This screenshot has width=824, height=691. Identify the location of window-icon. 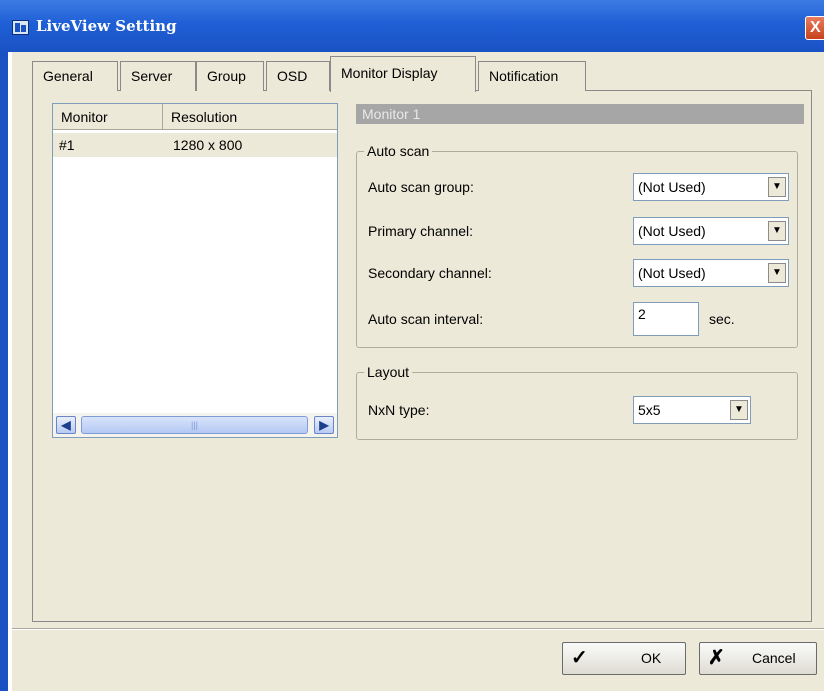
(20, 27).